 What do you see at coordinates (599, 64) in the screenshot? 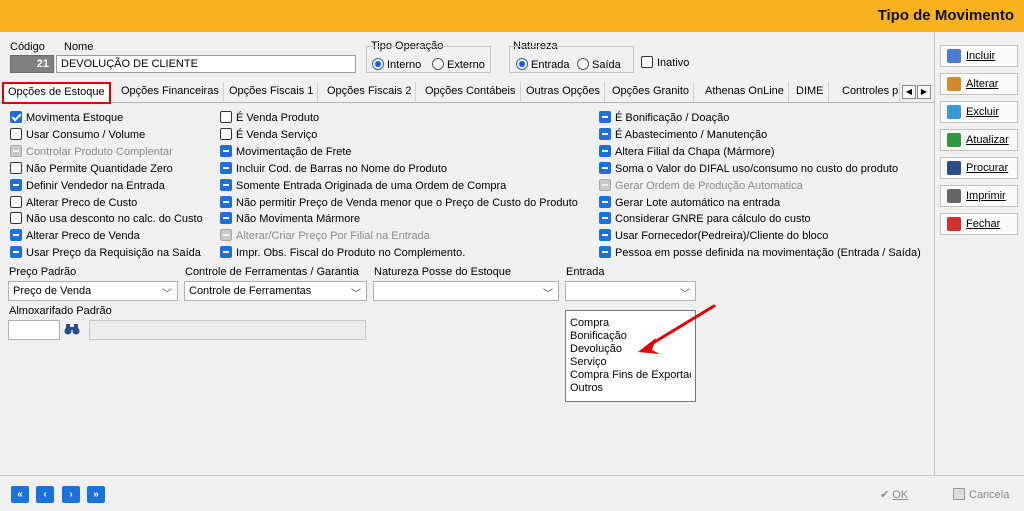
I see `radio-saida: Saída` at bounding box center [599, 64].